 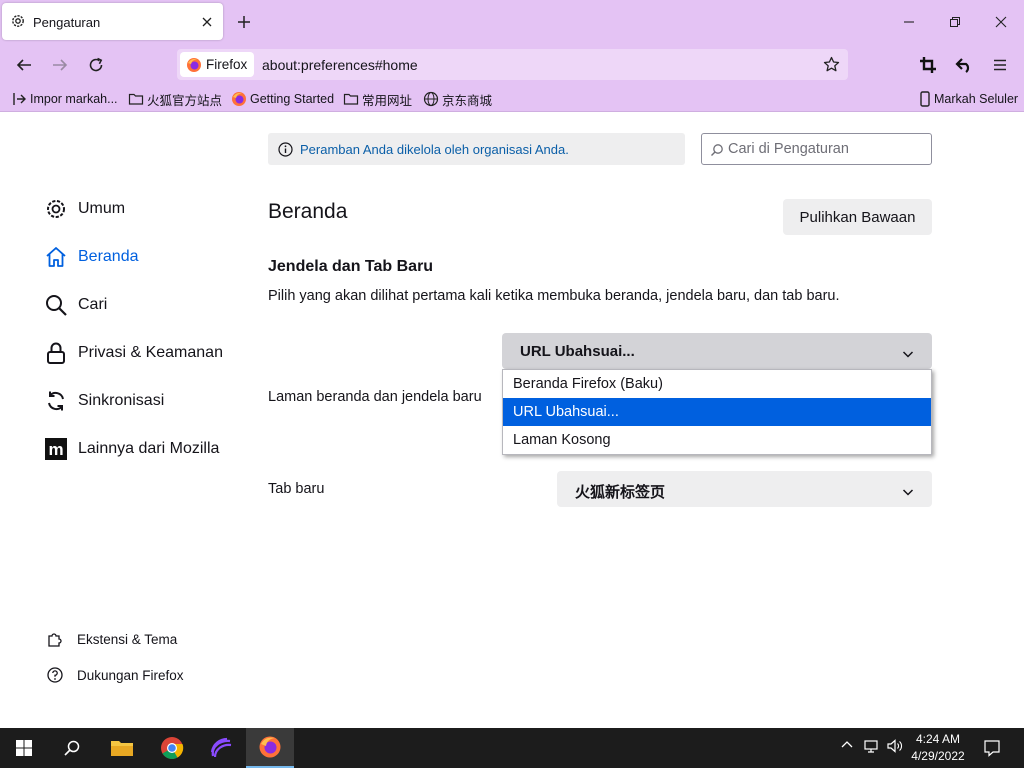 I want to click on sidebar-item-general: Umum, so click(x=84, y=209).